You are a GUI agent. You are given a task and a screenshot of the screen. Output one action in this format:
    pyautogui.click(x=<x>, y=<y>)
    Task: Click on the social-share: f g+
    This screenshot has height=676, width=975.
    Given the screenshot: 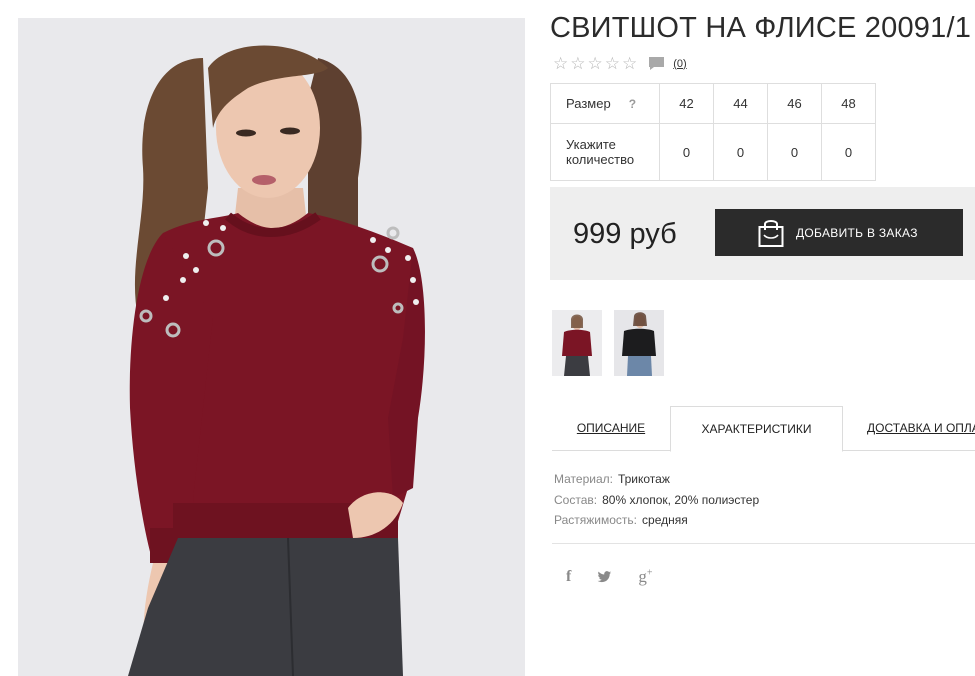 What is the action you would take?
    pyautogui.click(x=609, y=577)
    